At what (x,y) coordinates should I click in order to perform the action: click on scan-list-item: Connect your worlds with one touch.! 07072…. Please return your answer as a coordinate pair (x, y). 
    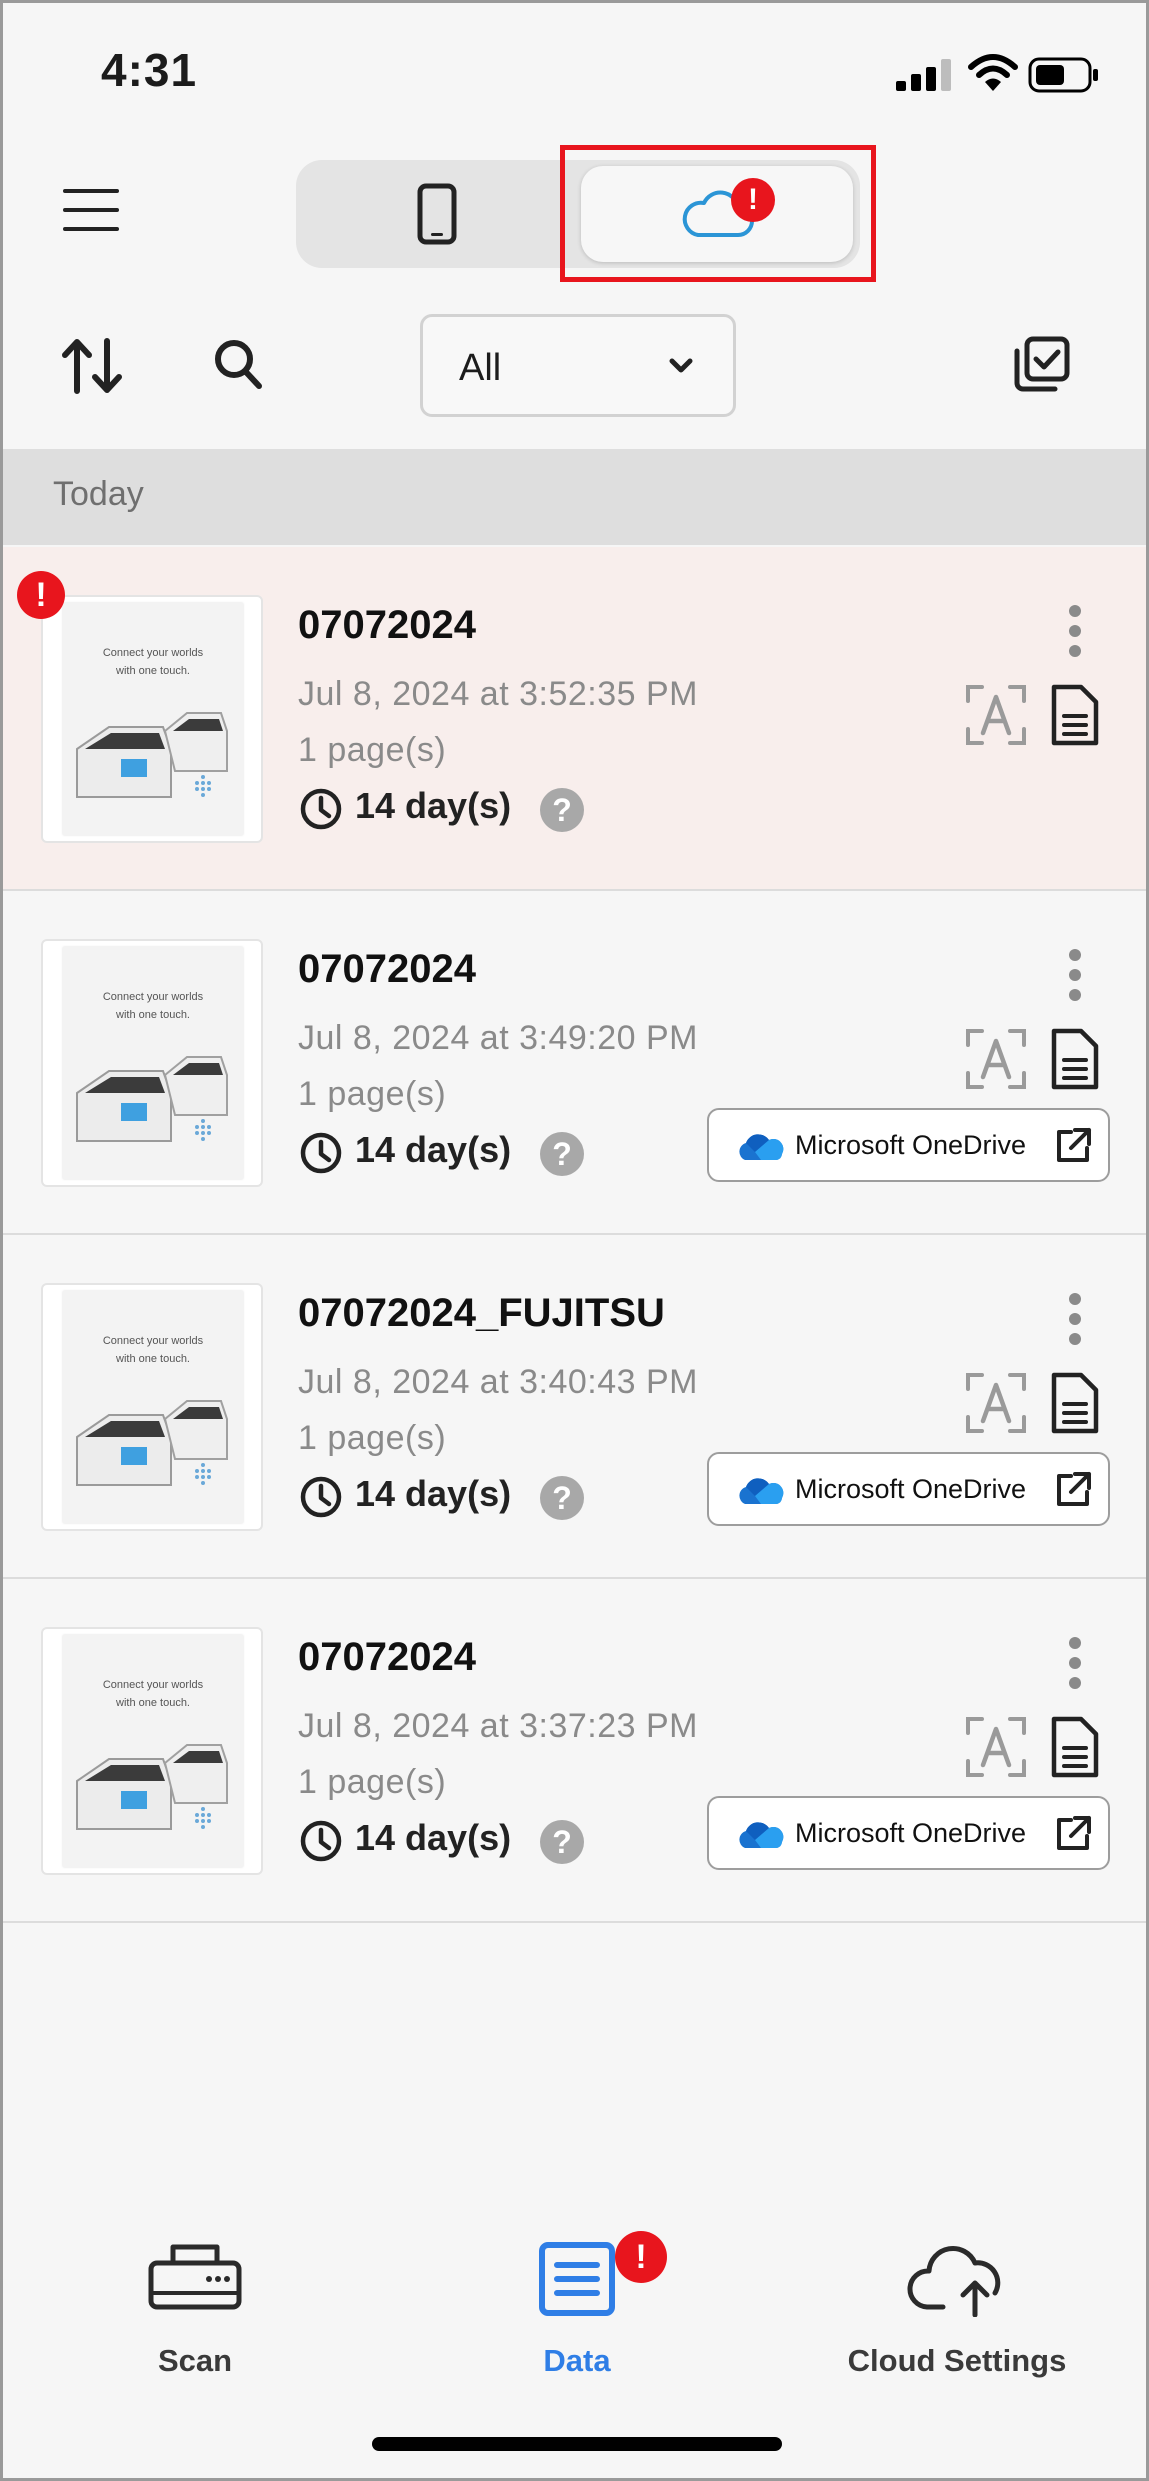
    Looking at the image, I should click on (574, 719).